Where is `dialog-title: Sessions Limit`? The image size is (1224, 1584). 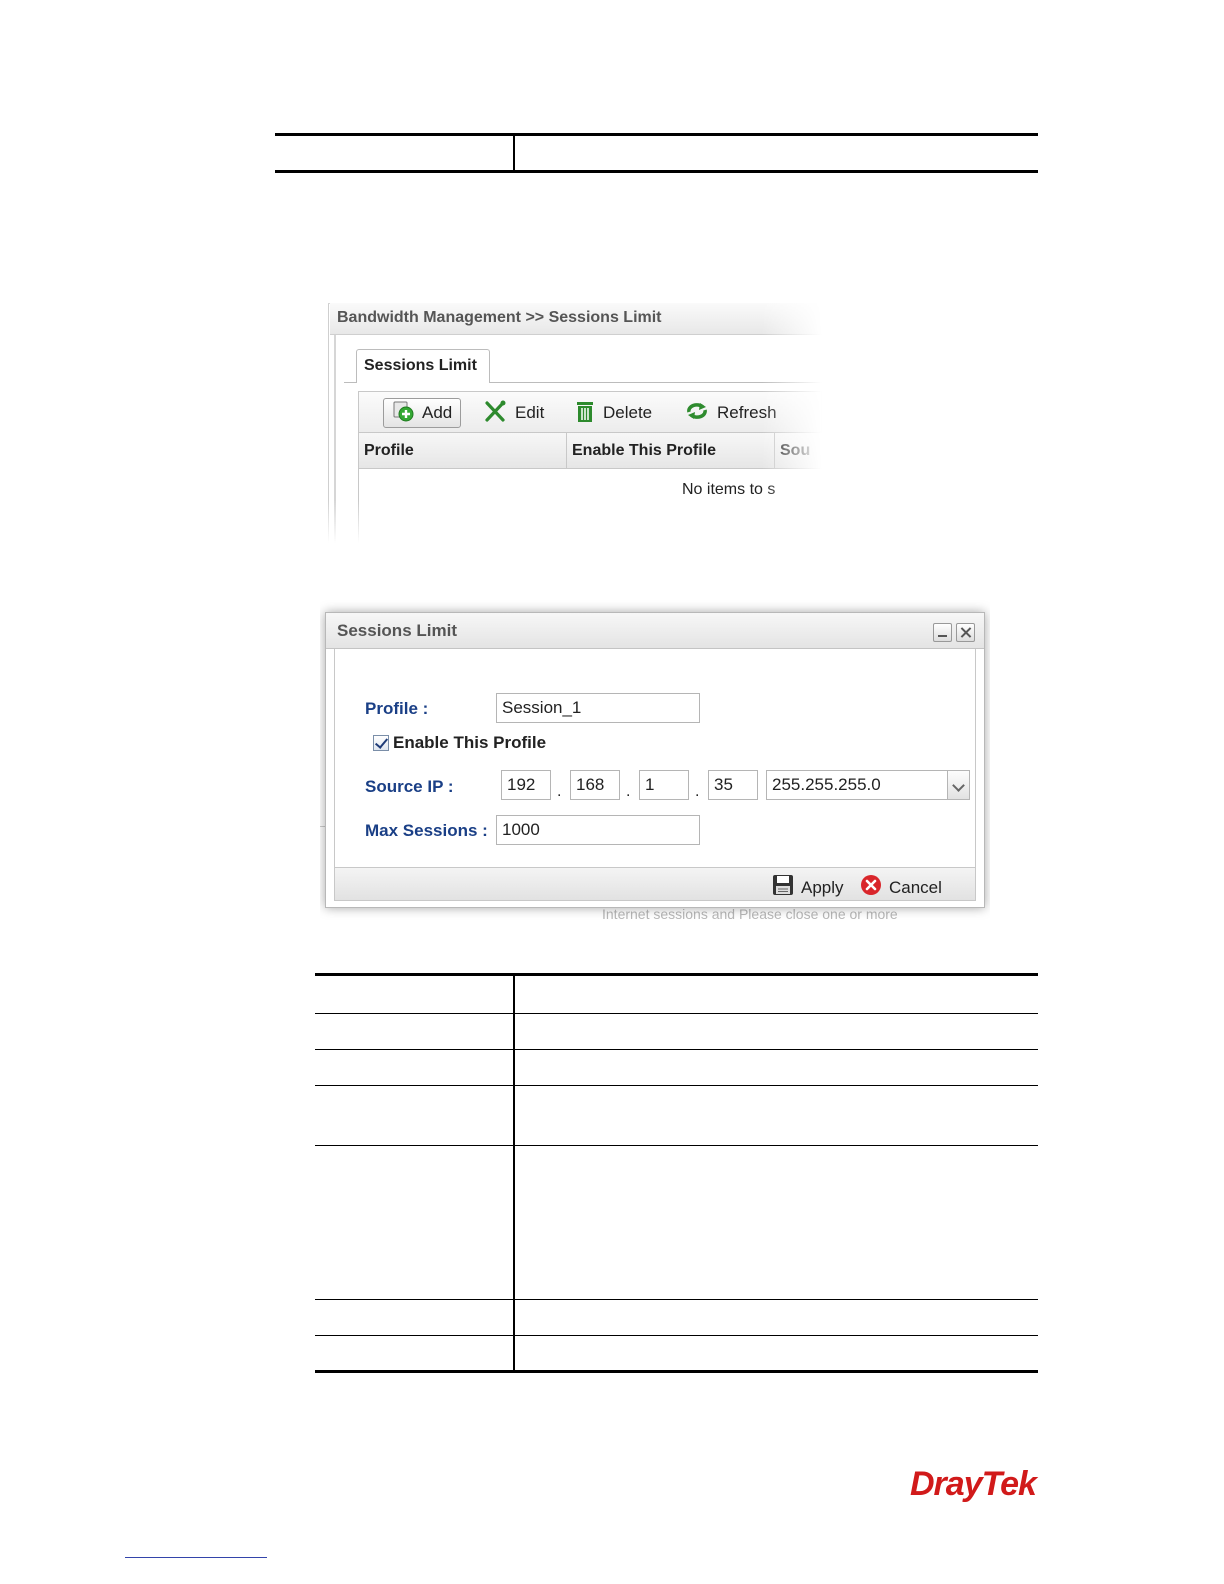 dialog-title: Sessions Limit is located at coordinates (655, 631).